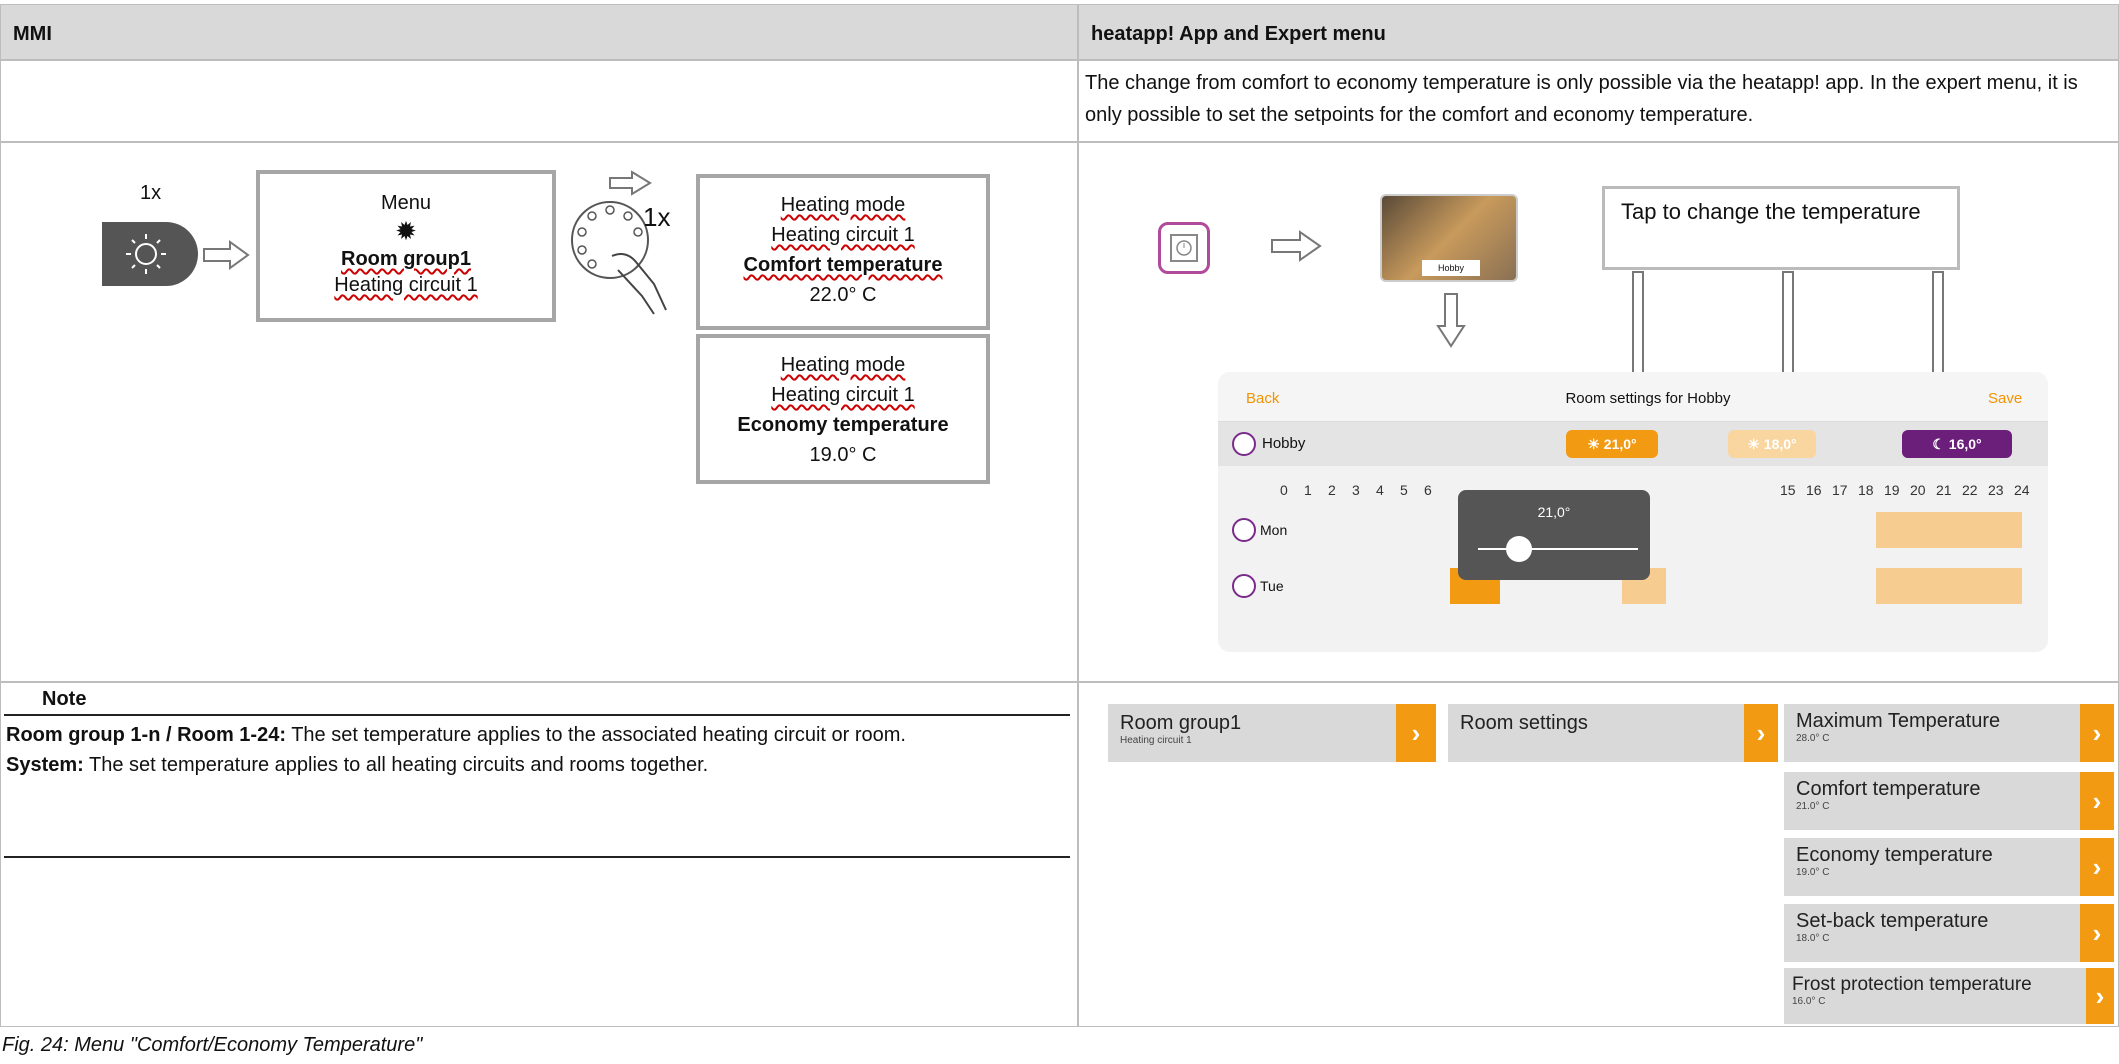 This screenshot has width=2119, height=1064. I want to click on menu-title: Menu, so click(406, 203).